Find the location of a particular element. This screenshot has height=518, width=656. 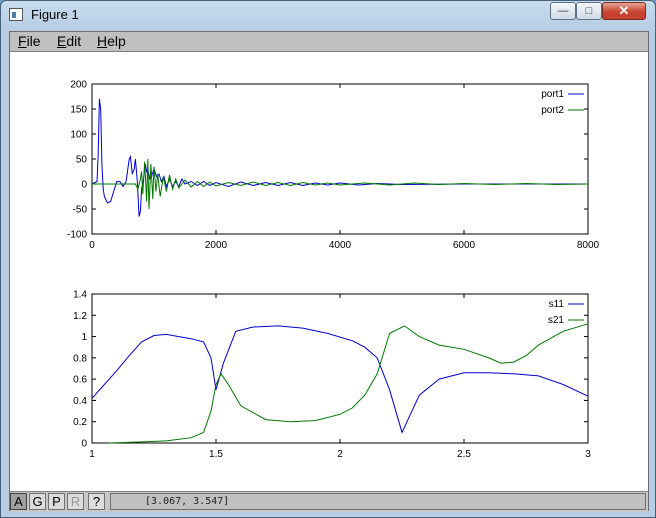

status-bar: A G P R ? [3.067, 3.547] is located at coordinates (329, 501).